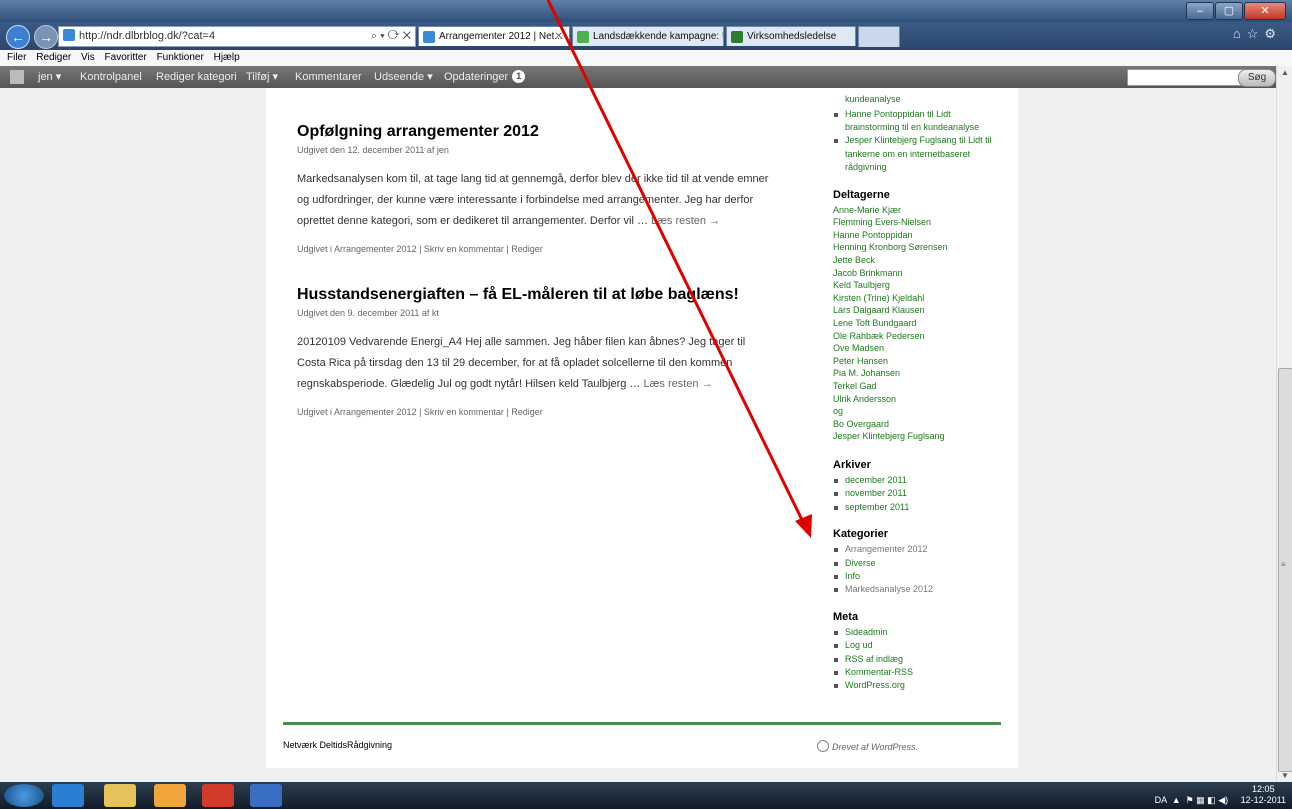 The height and width of the screenshot is (809, 1292). I want to click on participant-link: Henning Kronborg Sørensen, so click(918, 247).